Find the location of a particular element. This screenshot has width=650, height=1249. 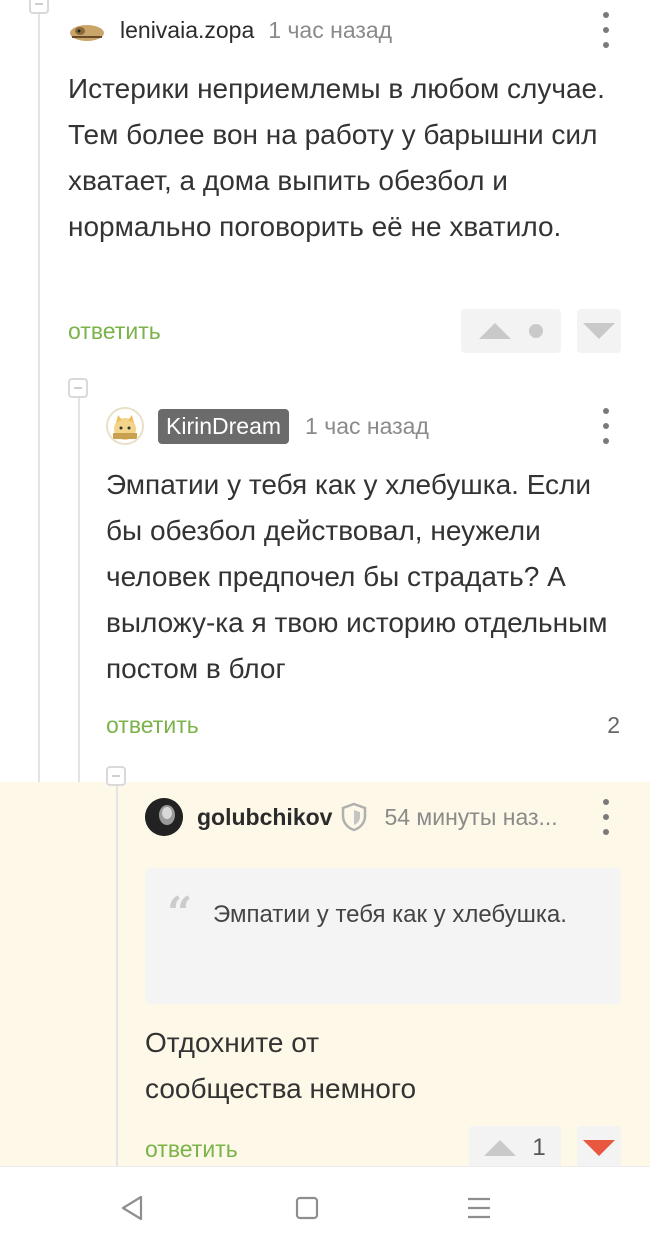

author-name: golubchikov is located at coordinates (264, 817).